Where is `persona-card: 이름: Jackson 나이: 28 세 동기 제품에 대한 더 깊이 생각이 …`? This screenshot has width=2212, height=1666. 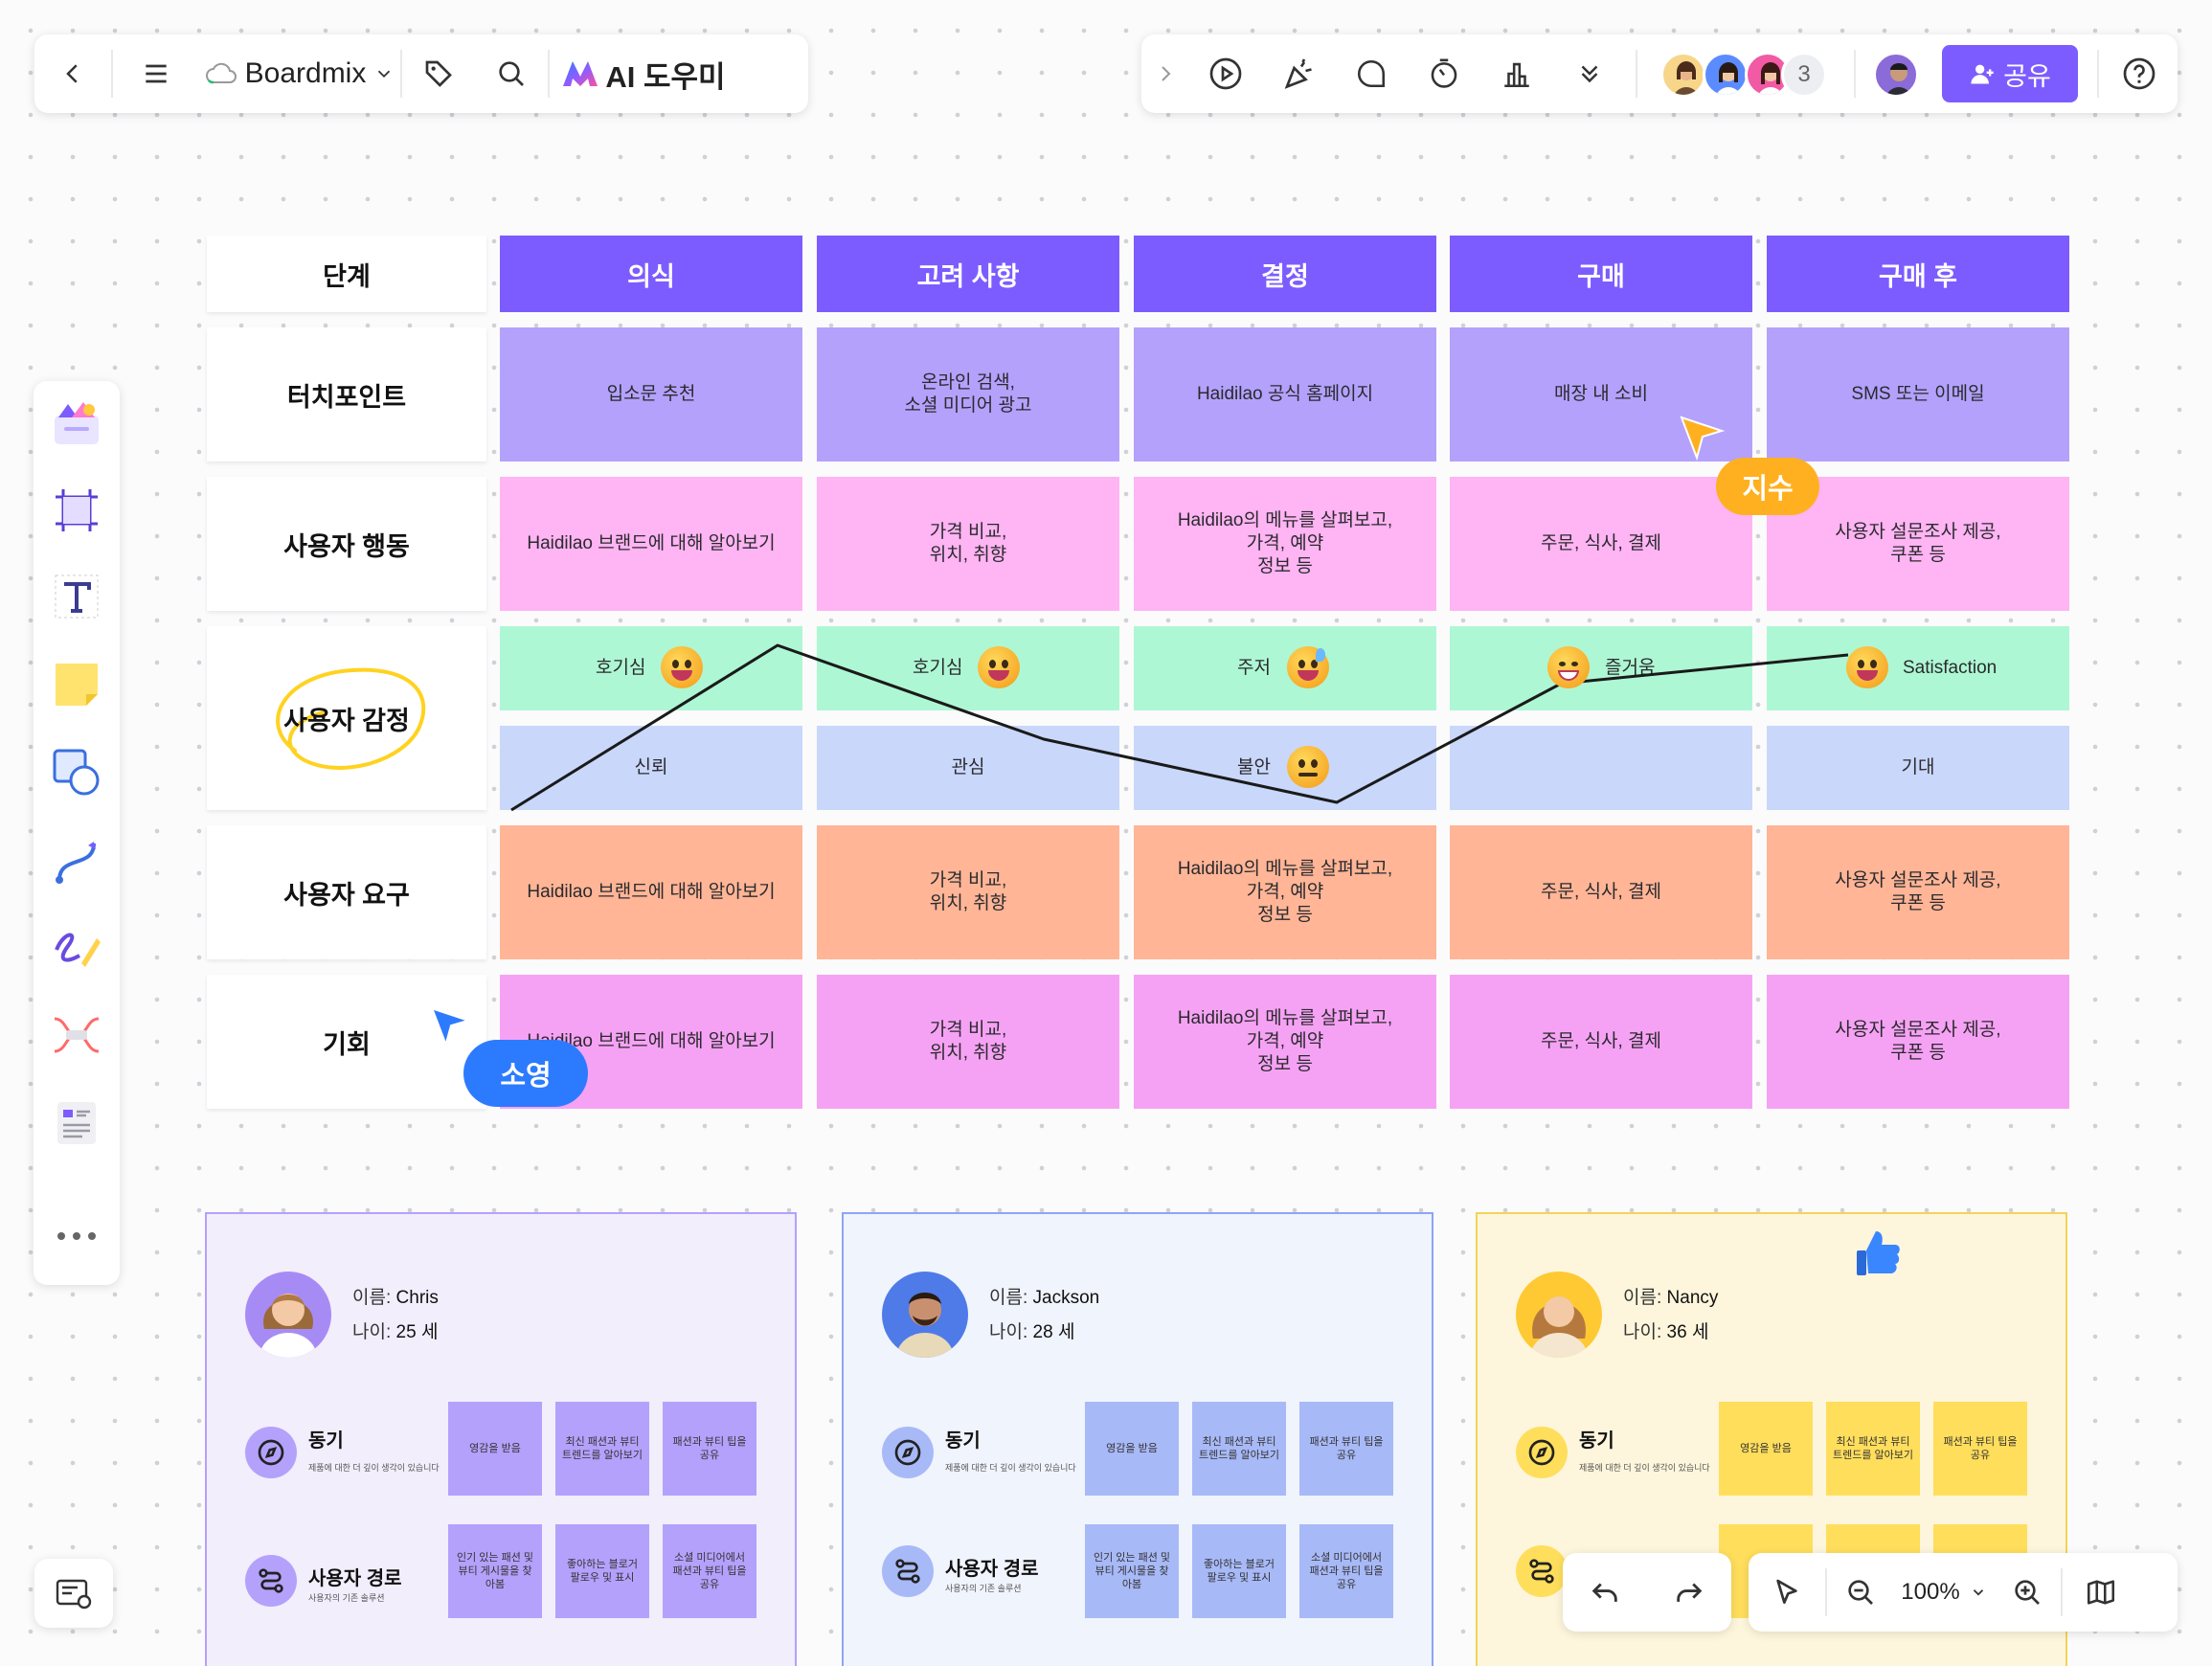 persona-card: 이름: Jackson 나이: 28 세 동기 제품에 대한 더 깊이 생각이 … is located at coordinates (1137, 1439).